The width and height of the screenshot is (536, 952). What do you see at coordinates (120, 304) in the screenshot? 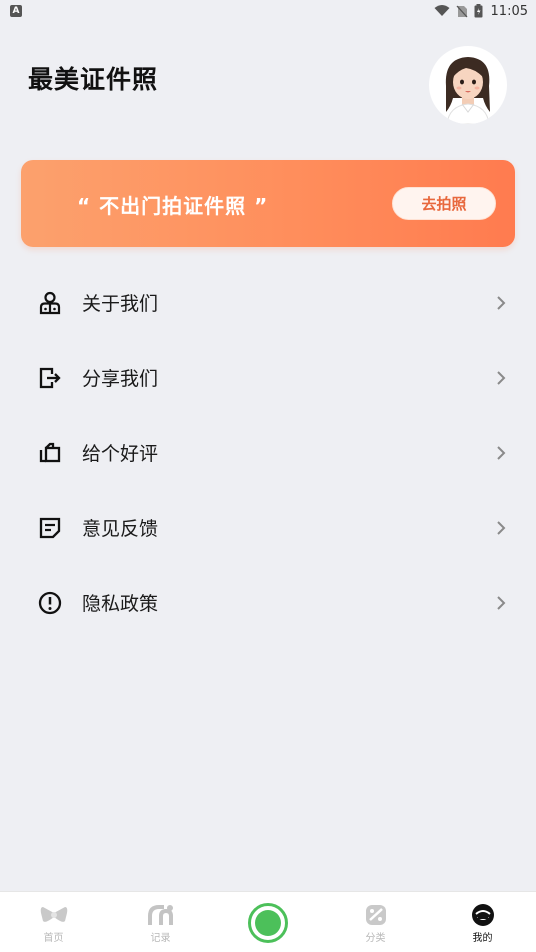
I see `menu-item-label: 关于我们` at bounding box center [120, 304].